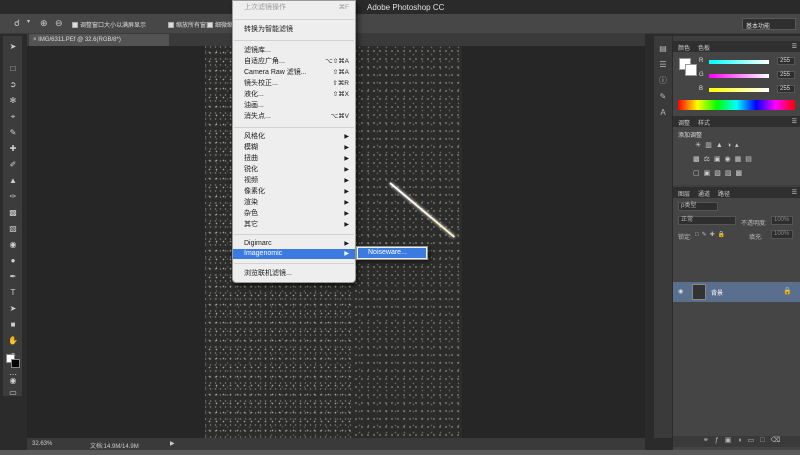  Describe the element at coordinates (717, 292) in the screenshot. I see `layer-name: 背景` at that location.